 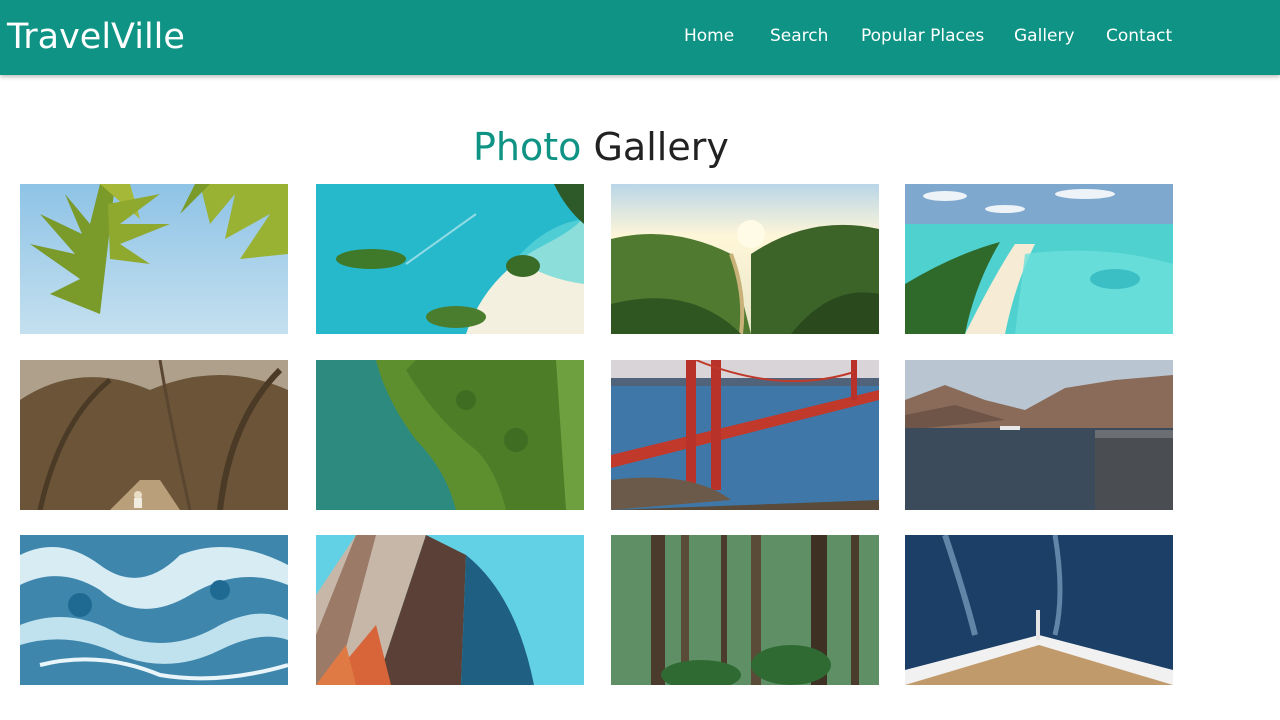 I want to click on nav-popular-places-link: Popular Places, so click(x=922, y=36).